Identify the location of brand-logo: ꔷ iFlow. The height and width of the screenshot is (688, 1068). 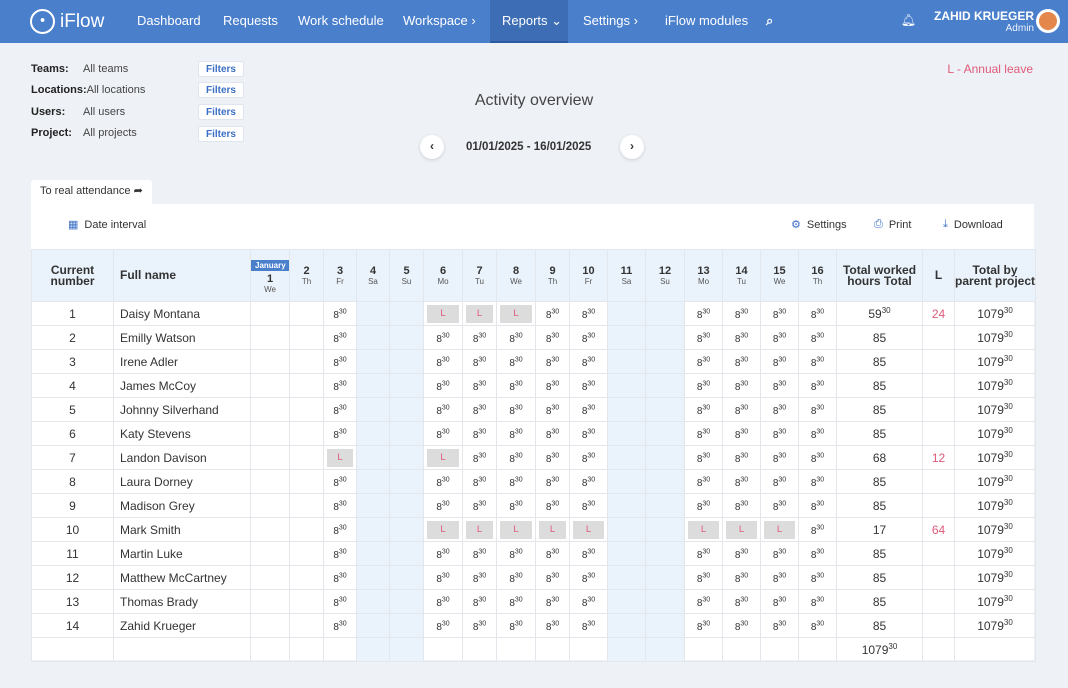
(67, 21).